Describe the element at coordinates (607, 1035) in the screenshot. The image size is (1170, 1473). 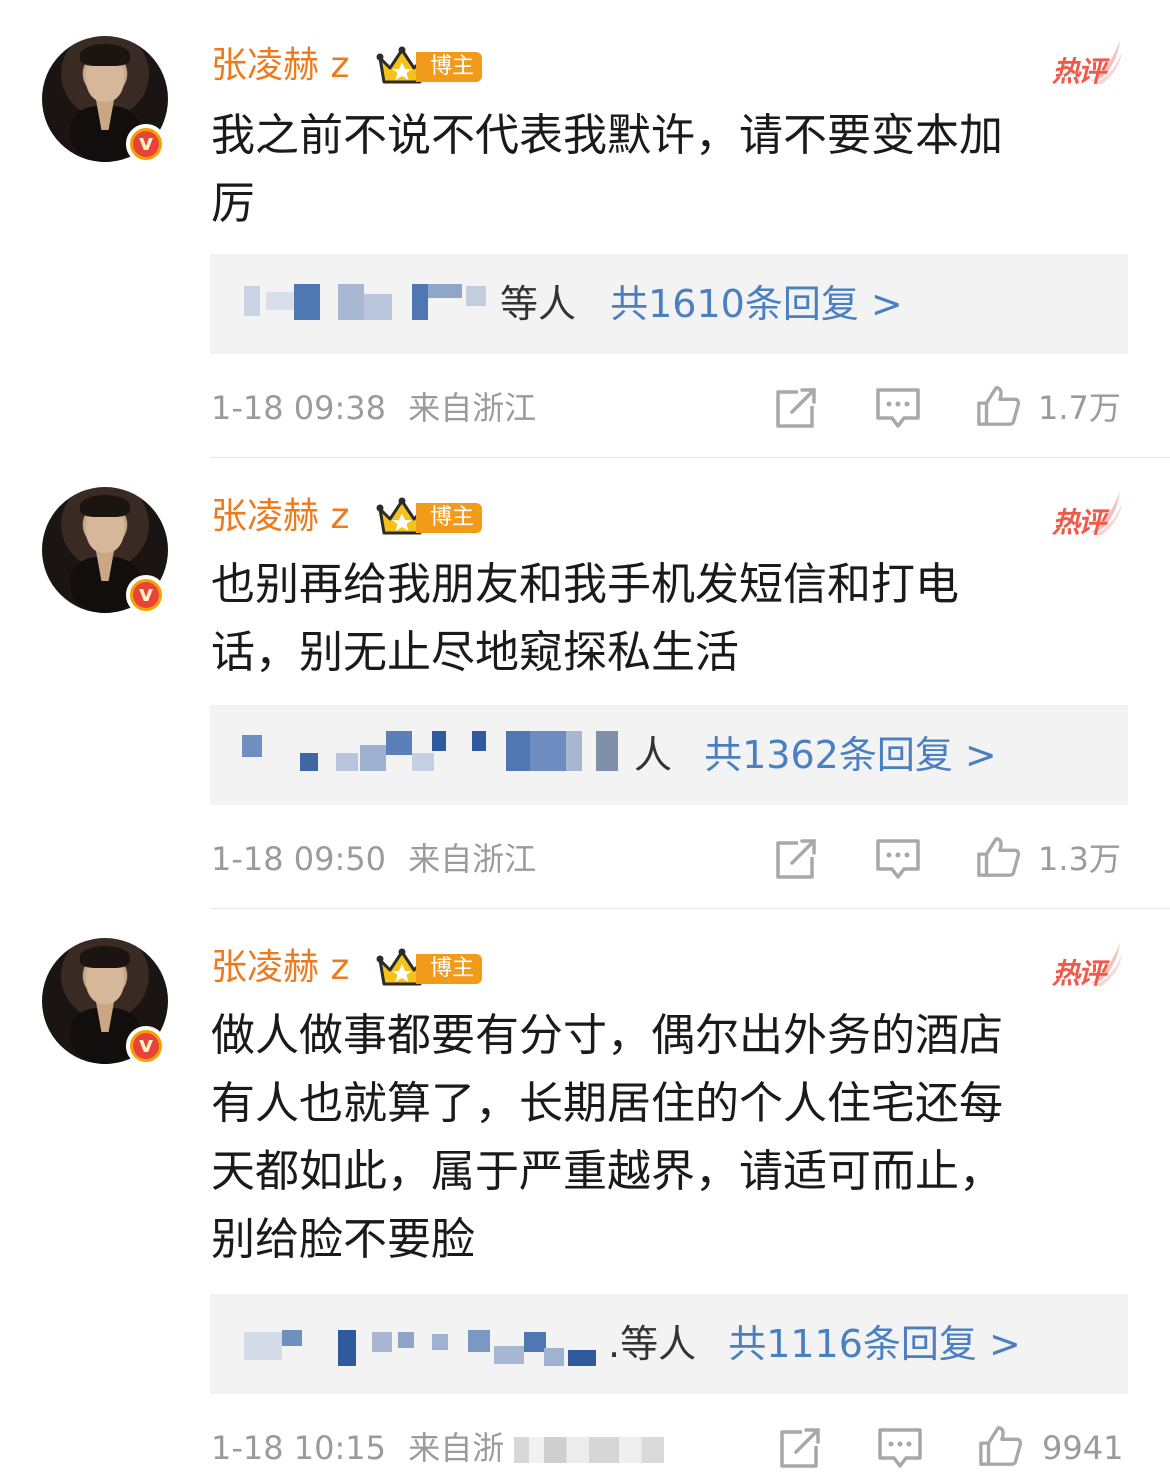
I see `comment-text-line: 做人做事都要有分寸，偶尔出外务的酒店` at that location.